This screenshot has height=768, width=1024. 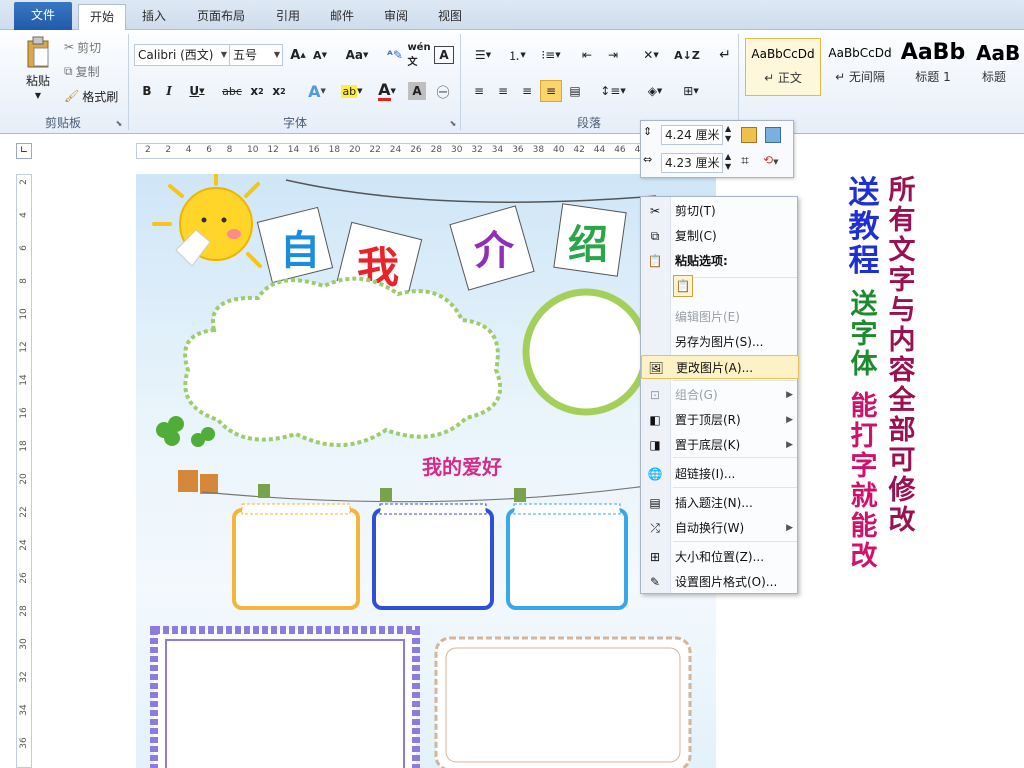 What do you see at coordinates (860, 67) in the screenshot?
I see `style-no-spacing: AaBbCcDd ↵ 无间隔` at bounding box center [860, 67].